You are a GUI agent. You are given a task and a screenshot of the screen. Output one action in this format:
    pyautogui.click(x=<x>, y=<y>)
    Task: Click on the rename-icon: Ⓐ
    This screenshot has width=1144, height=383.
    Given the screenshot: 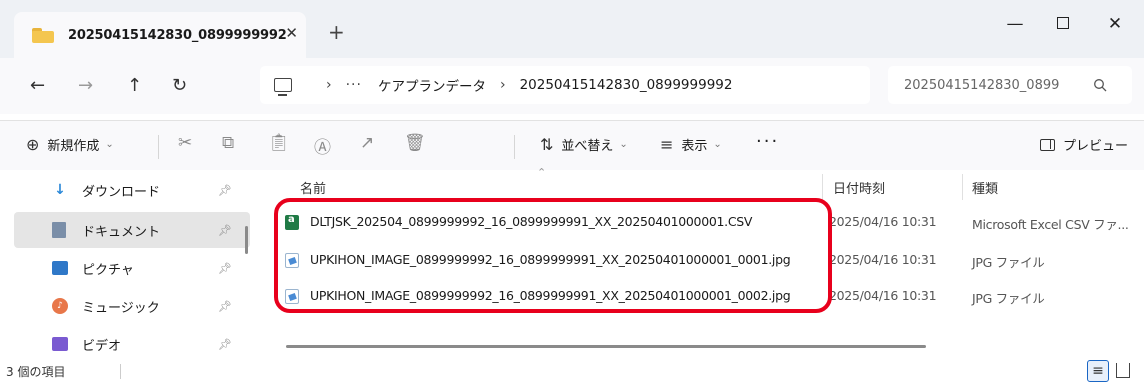 What is the action you would take?
    pyautogui.click(x=322, y=145)
    